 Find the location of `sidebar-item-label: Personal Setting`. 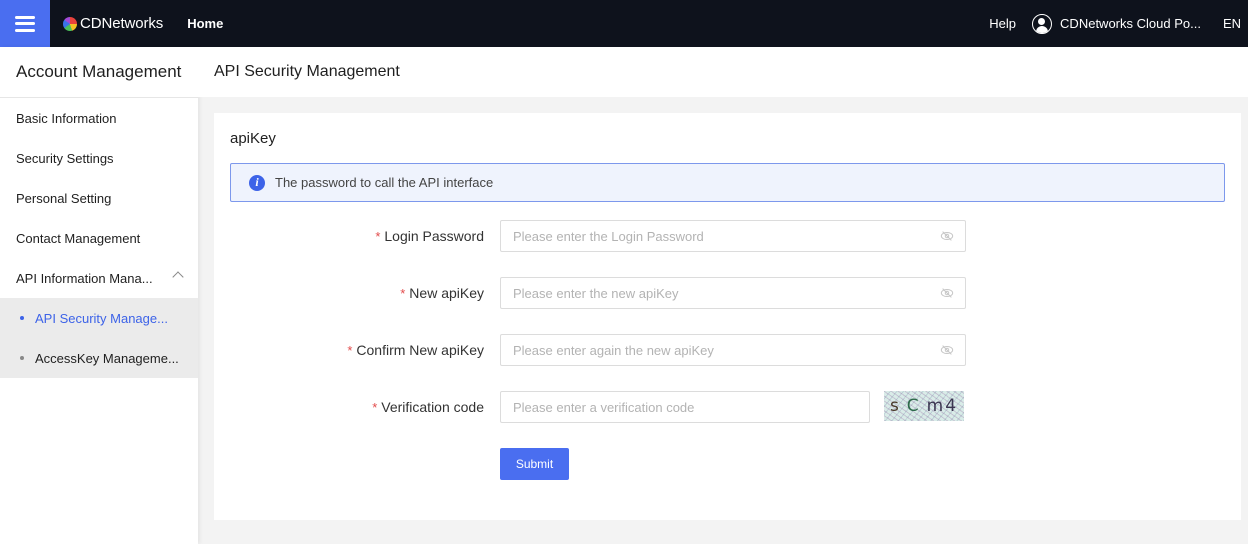

sidebar-item-label: Personal Setting is located at coordinates (64, 198).